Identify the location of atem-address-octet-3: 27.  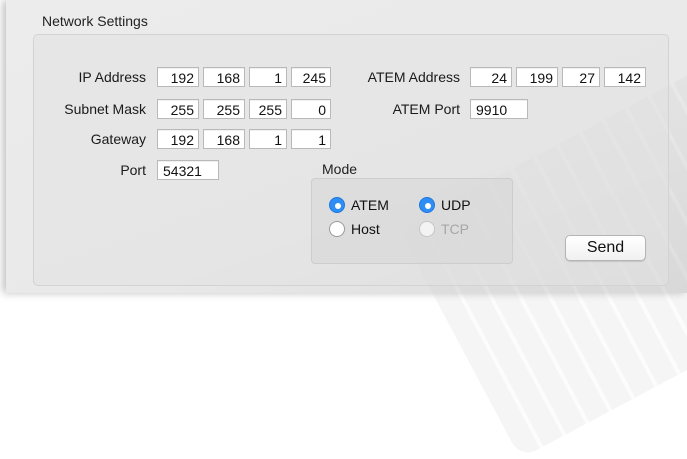
(581, 77).